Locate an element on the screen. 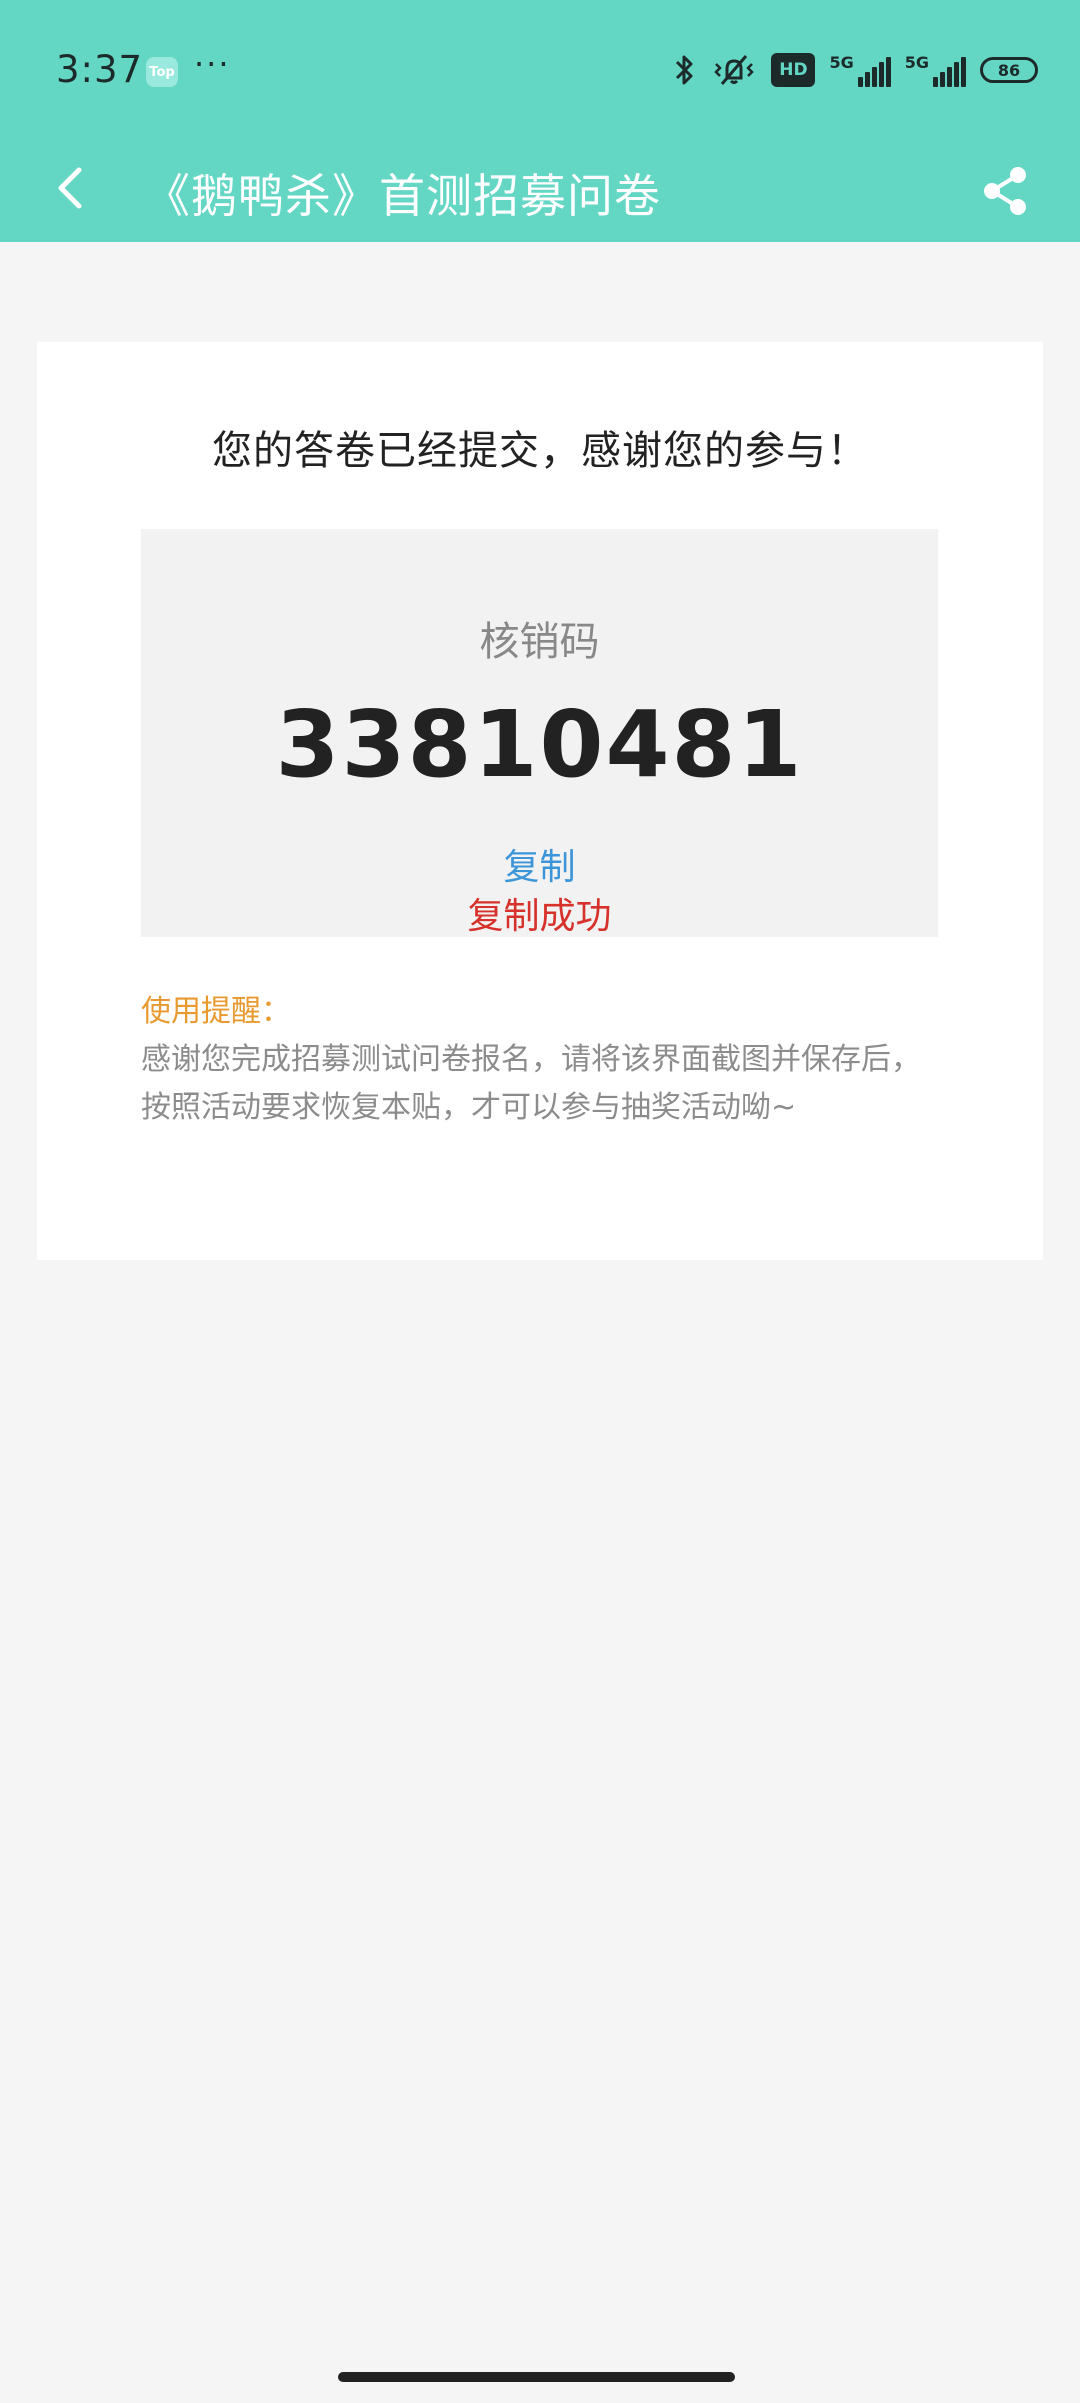 This screenshot has width=1080, height=2403. status-icons: HD 5G 5G 86 is located at coordinates (855, 70).